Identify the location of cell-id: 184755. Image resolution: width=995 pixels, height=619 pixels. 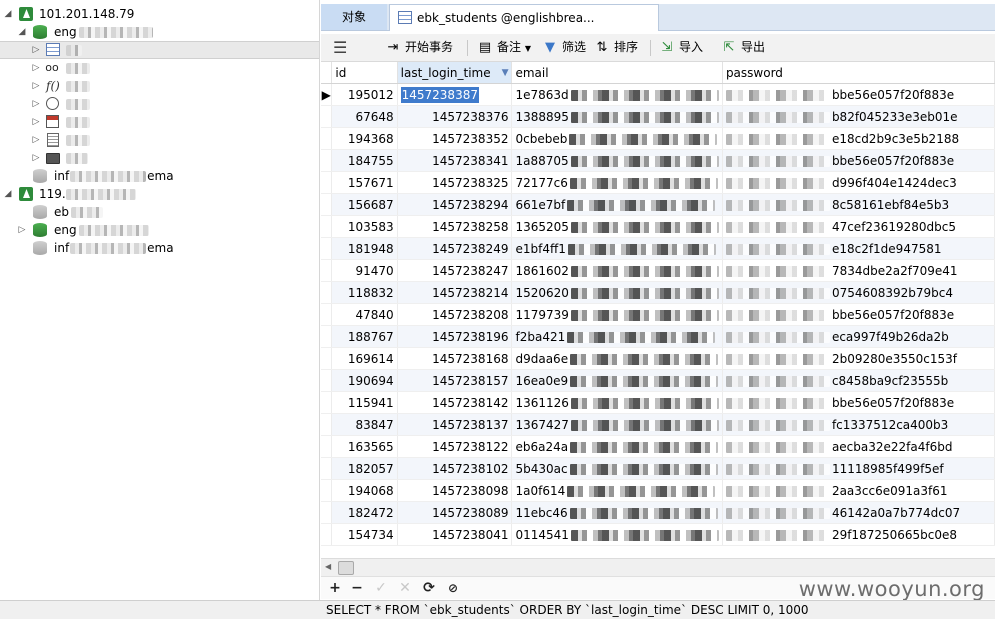
(364, 160).